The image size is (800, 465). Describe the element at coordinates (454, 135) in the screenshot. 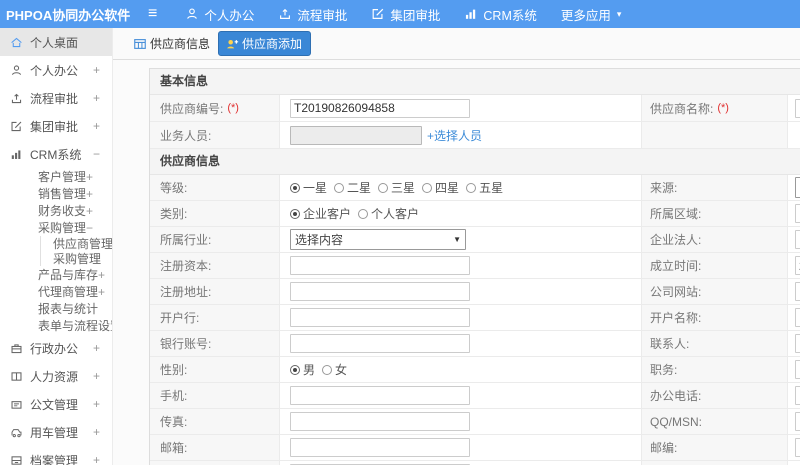

I see `select-person-link: +选择人员` at that location.